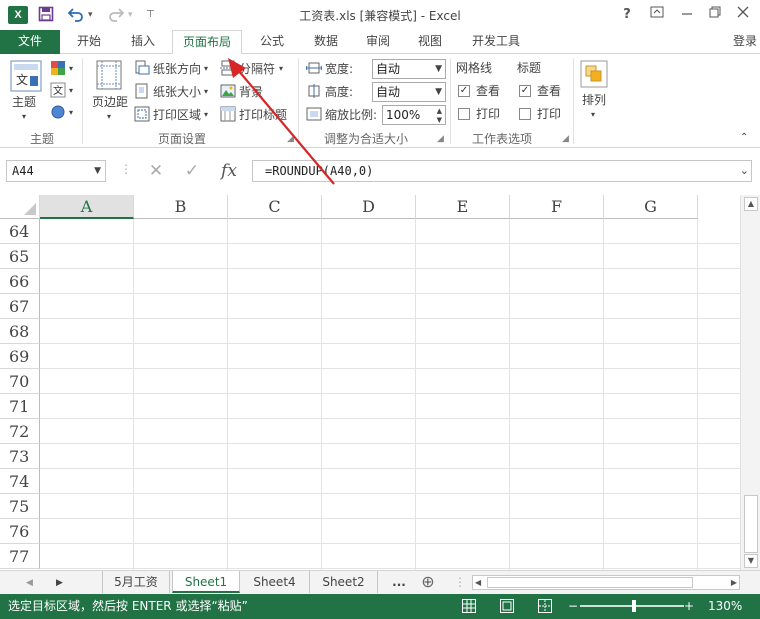  I want to click on height-select: 自动 ▼, so click(409, 92).